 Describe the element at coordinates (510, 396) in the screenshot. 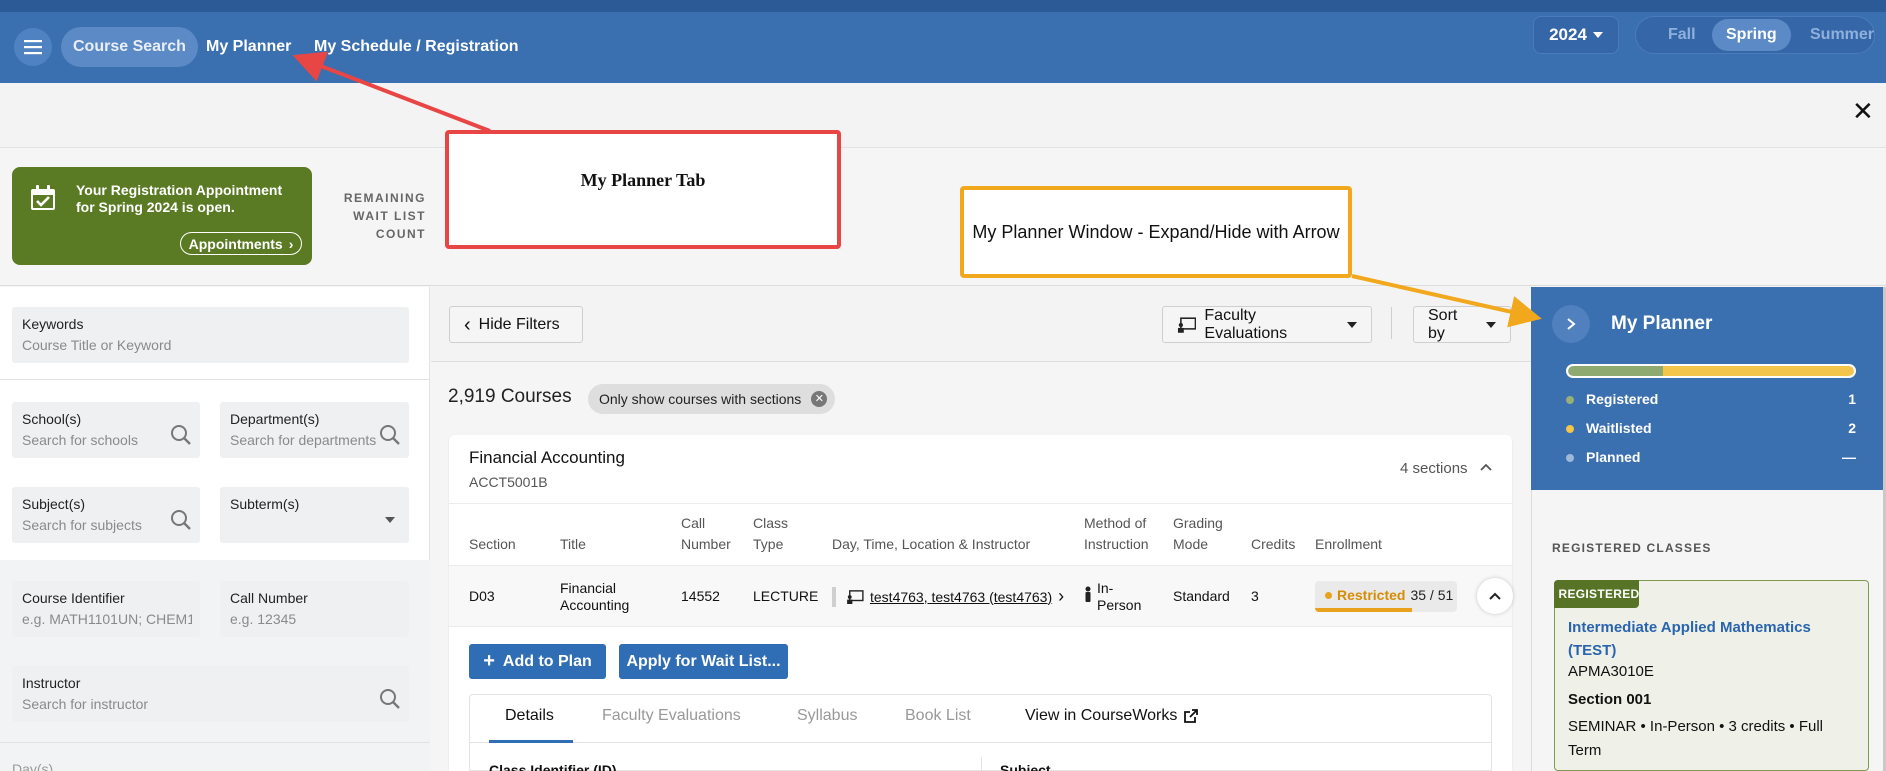

I see `results-count: 2,919 Courses` at that location.